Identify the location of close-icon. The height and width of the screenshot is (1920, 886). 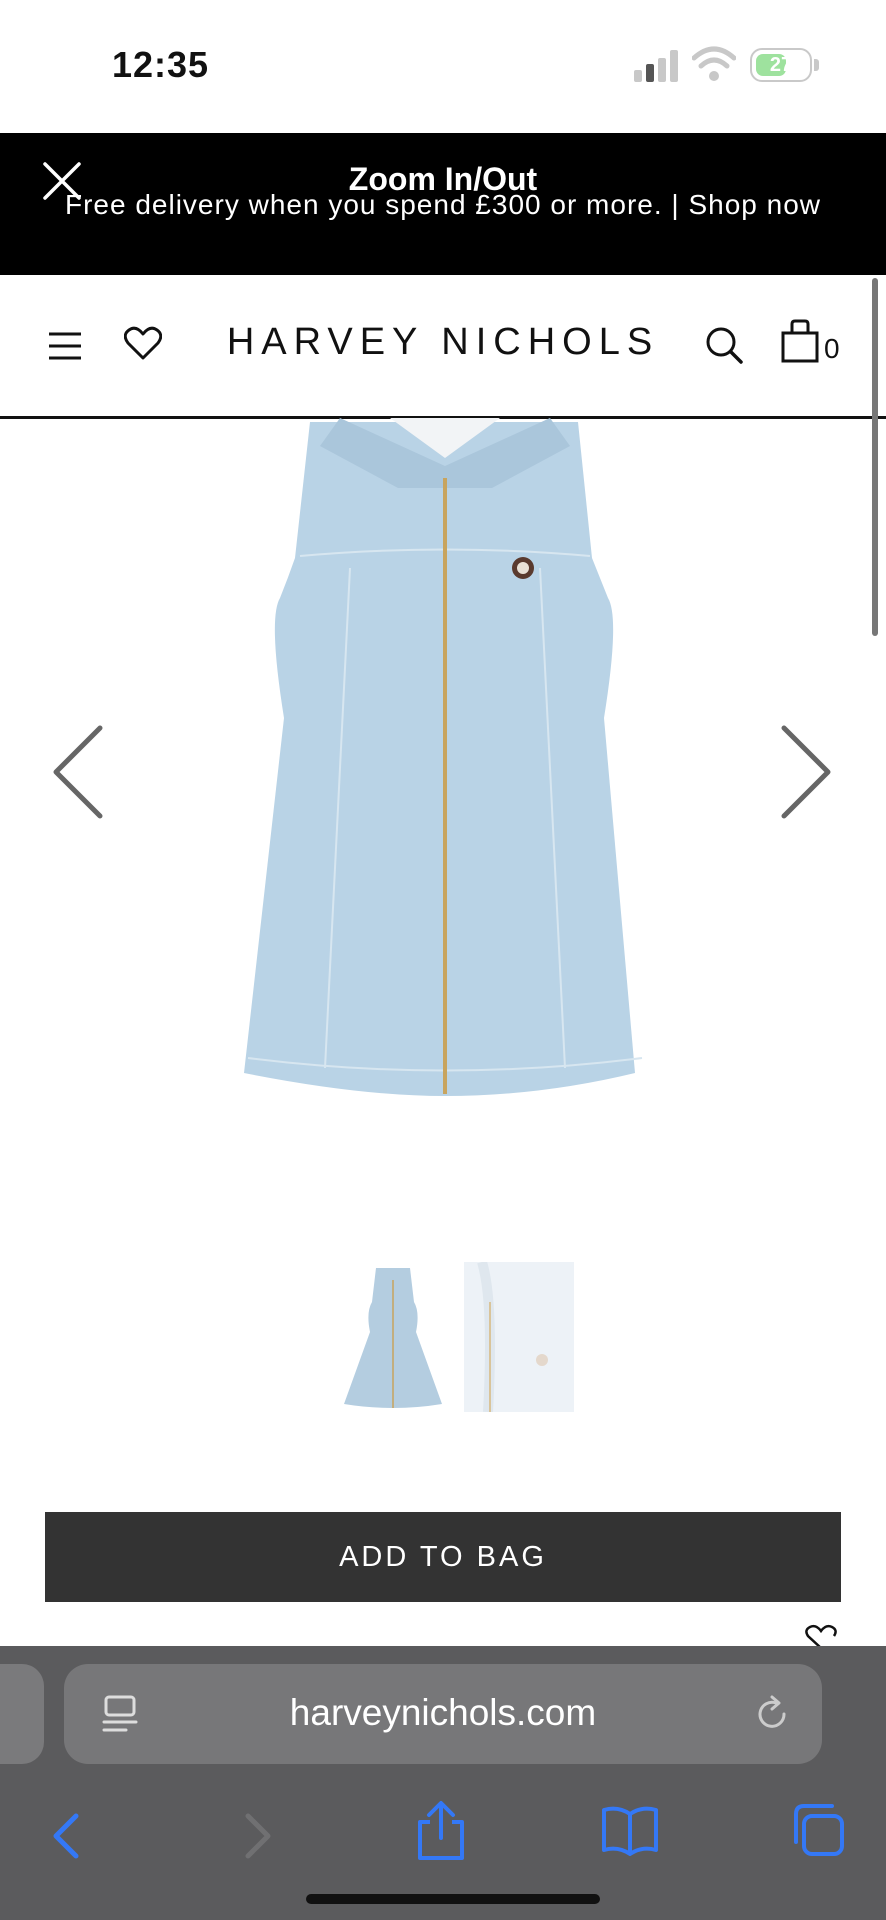
(62, 181).